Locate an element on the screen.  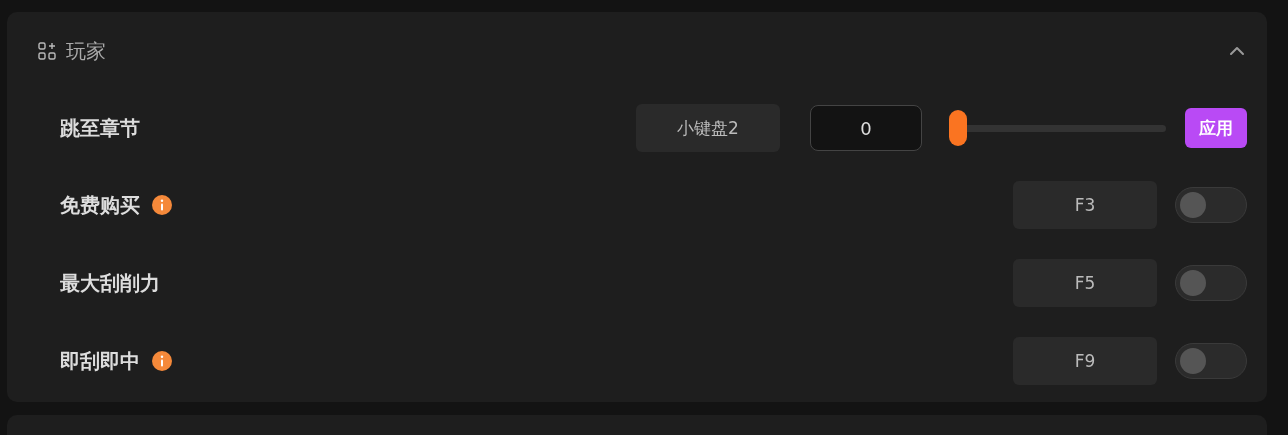
hotkey-button: F9 is located at coordinates (1085, 361).